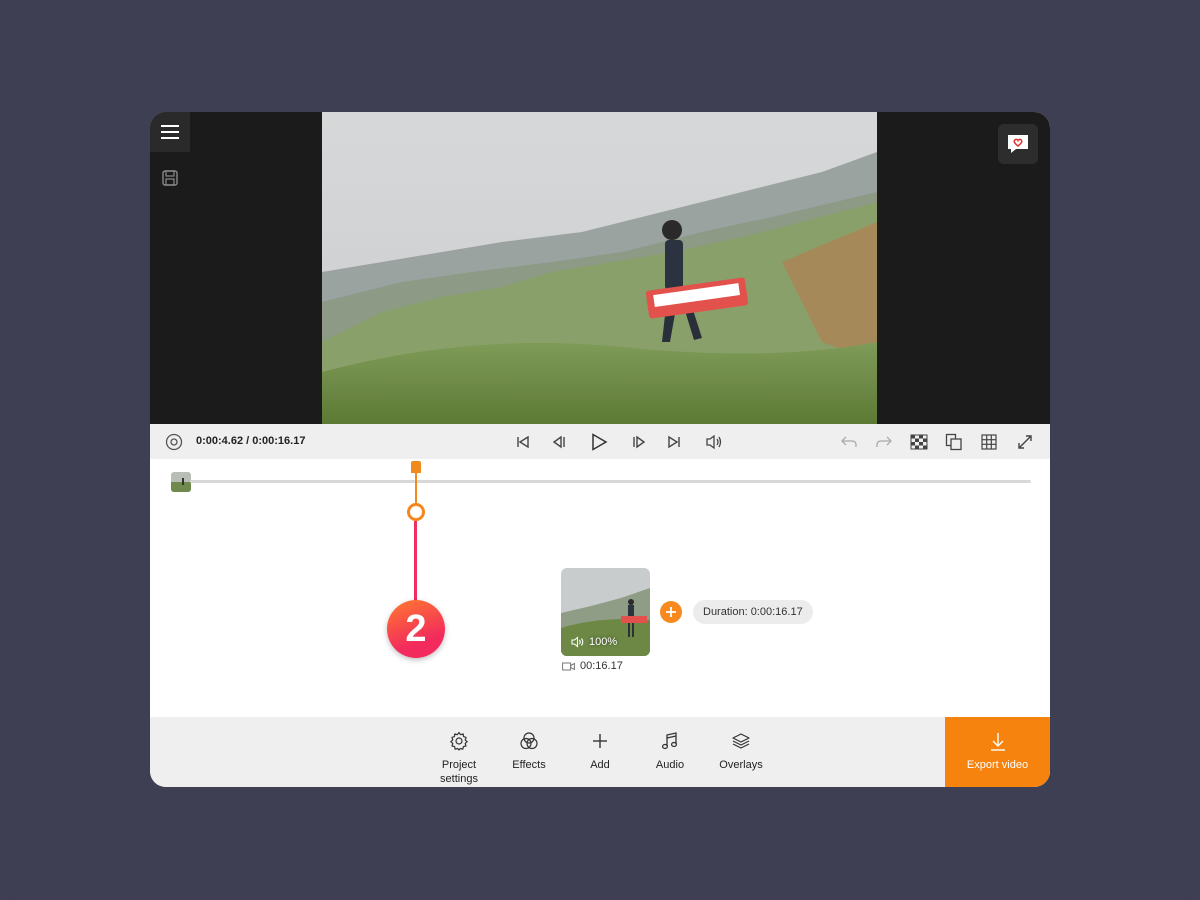  I want to click on music-note-icon, so click(669, 741).